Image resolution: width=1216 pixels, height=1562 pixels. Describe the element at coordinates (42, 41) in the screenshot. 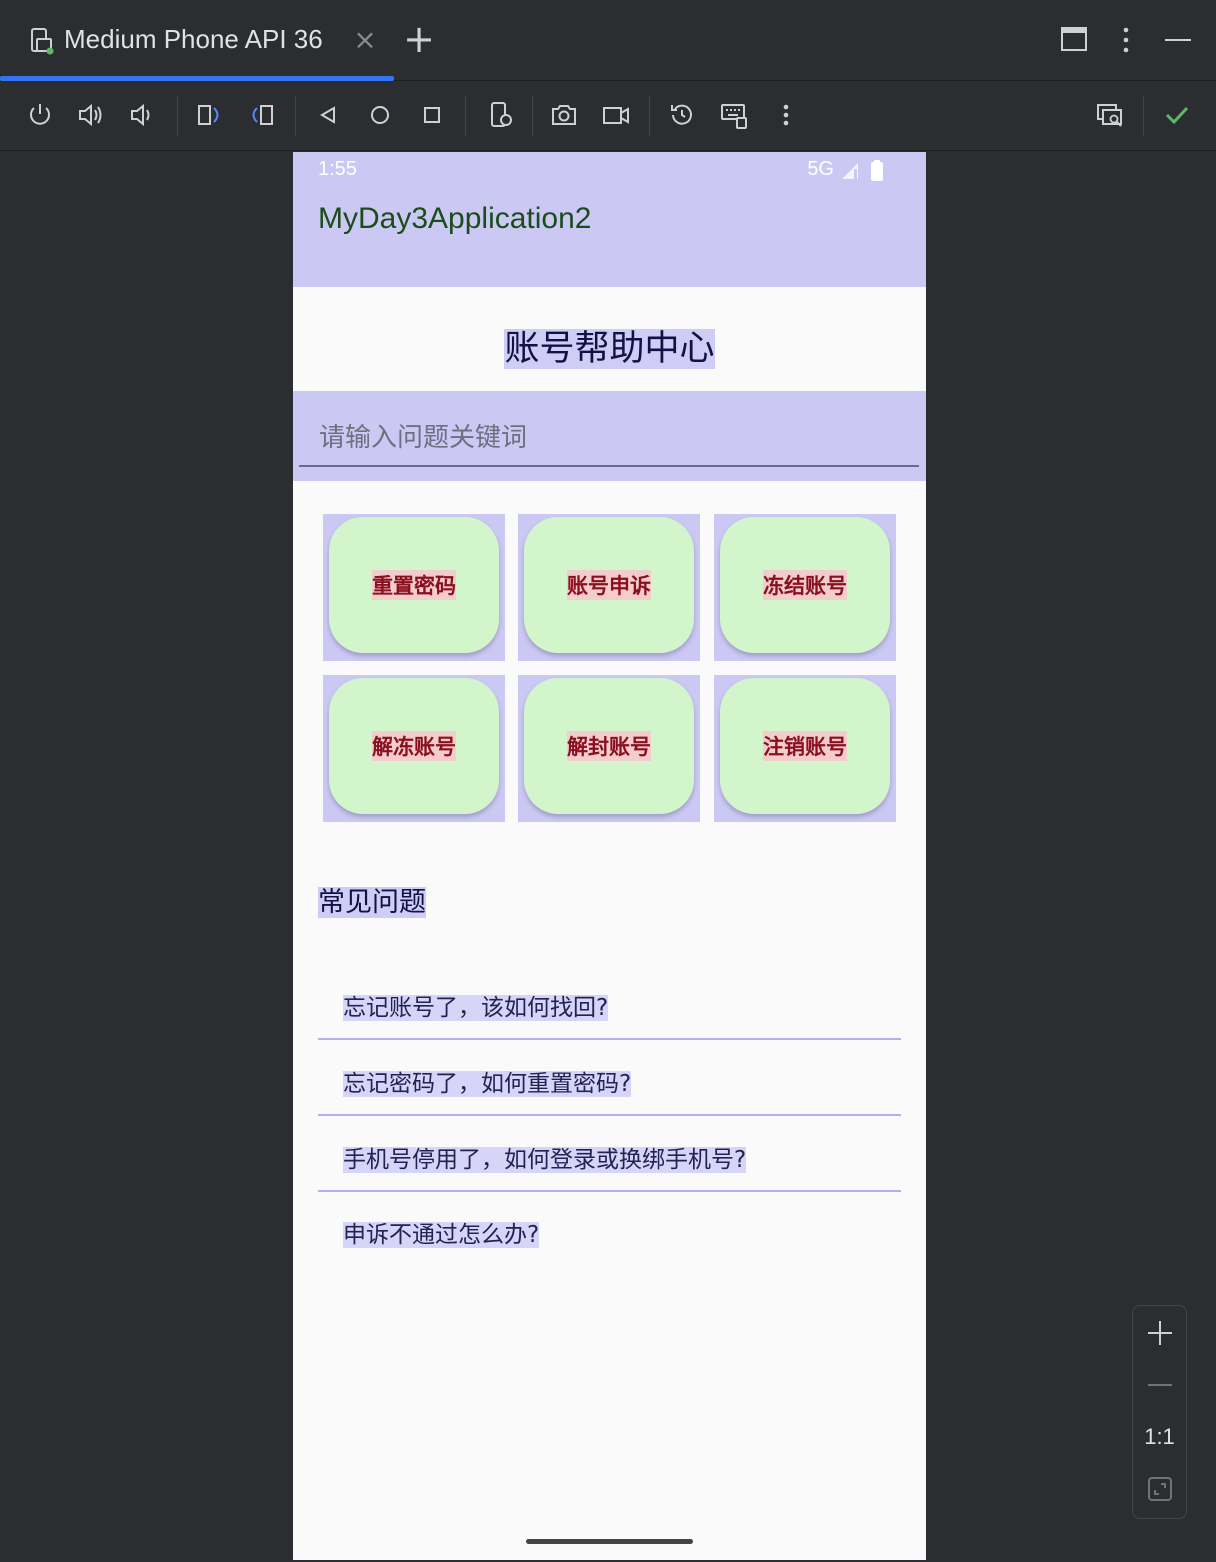

I see `device-tab-icon` at that location.